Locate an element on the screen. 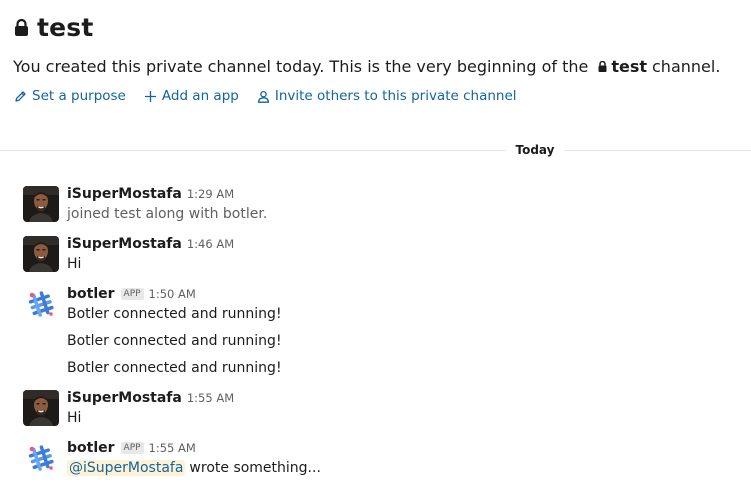 The width and height of the screenshot is (751, 489). message-text: joined test along with botler. is located at coordinates (167, 214).